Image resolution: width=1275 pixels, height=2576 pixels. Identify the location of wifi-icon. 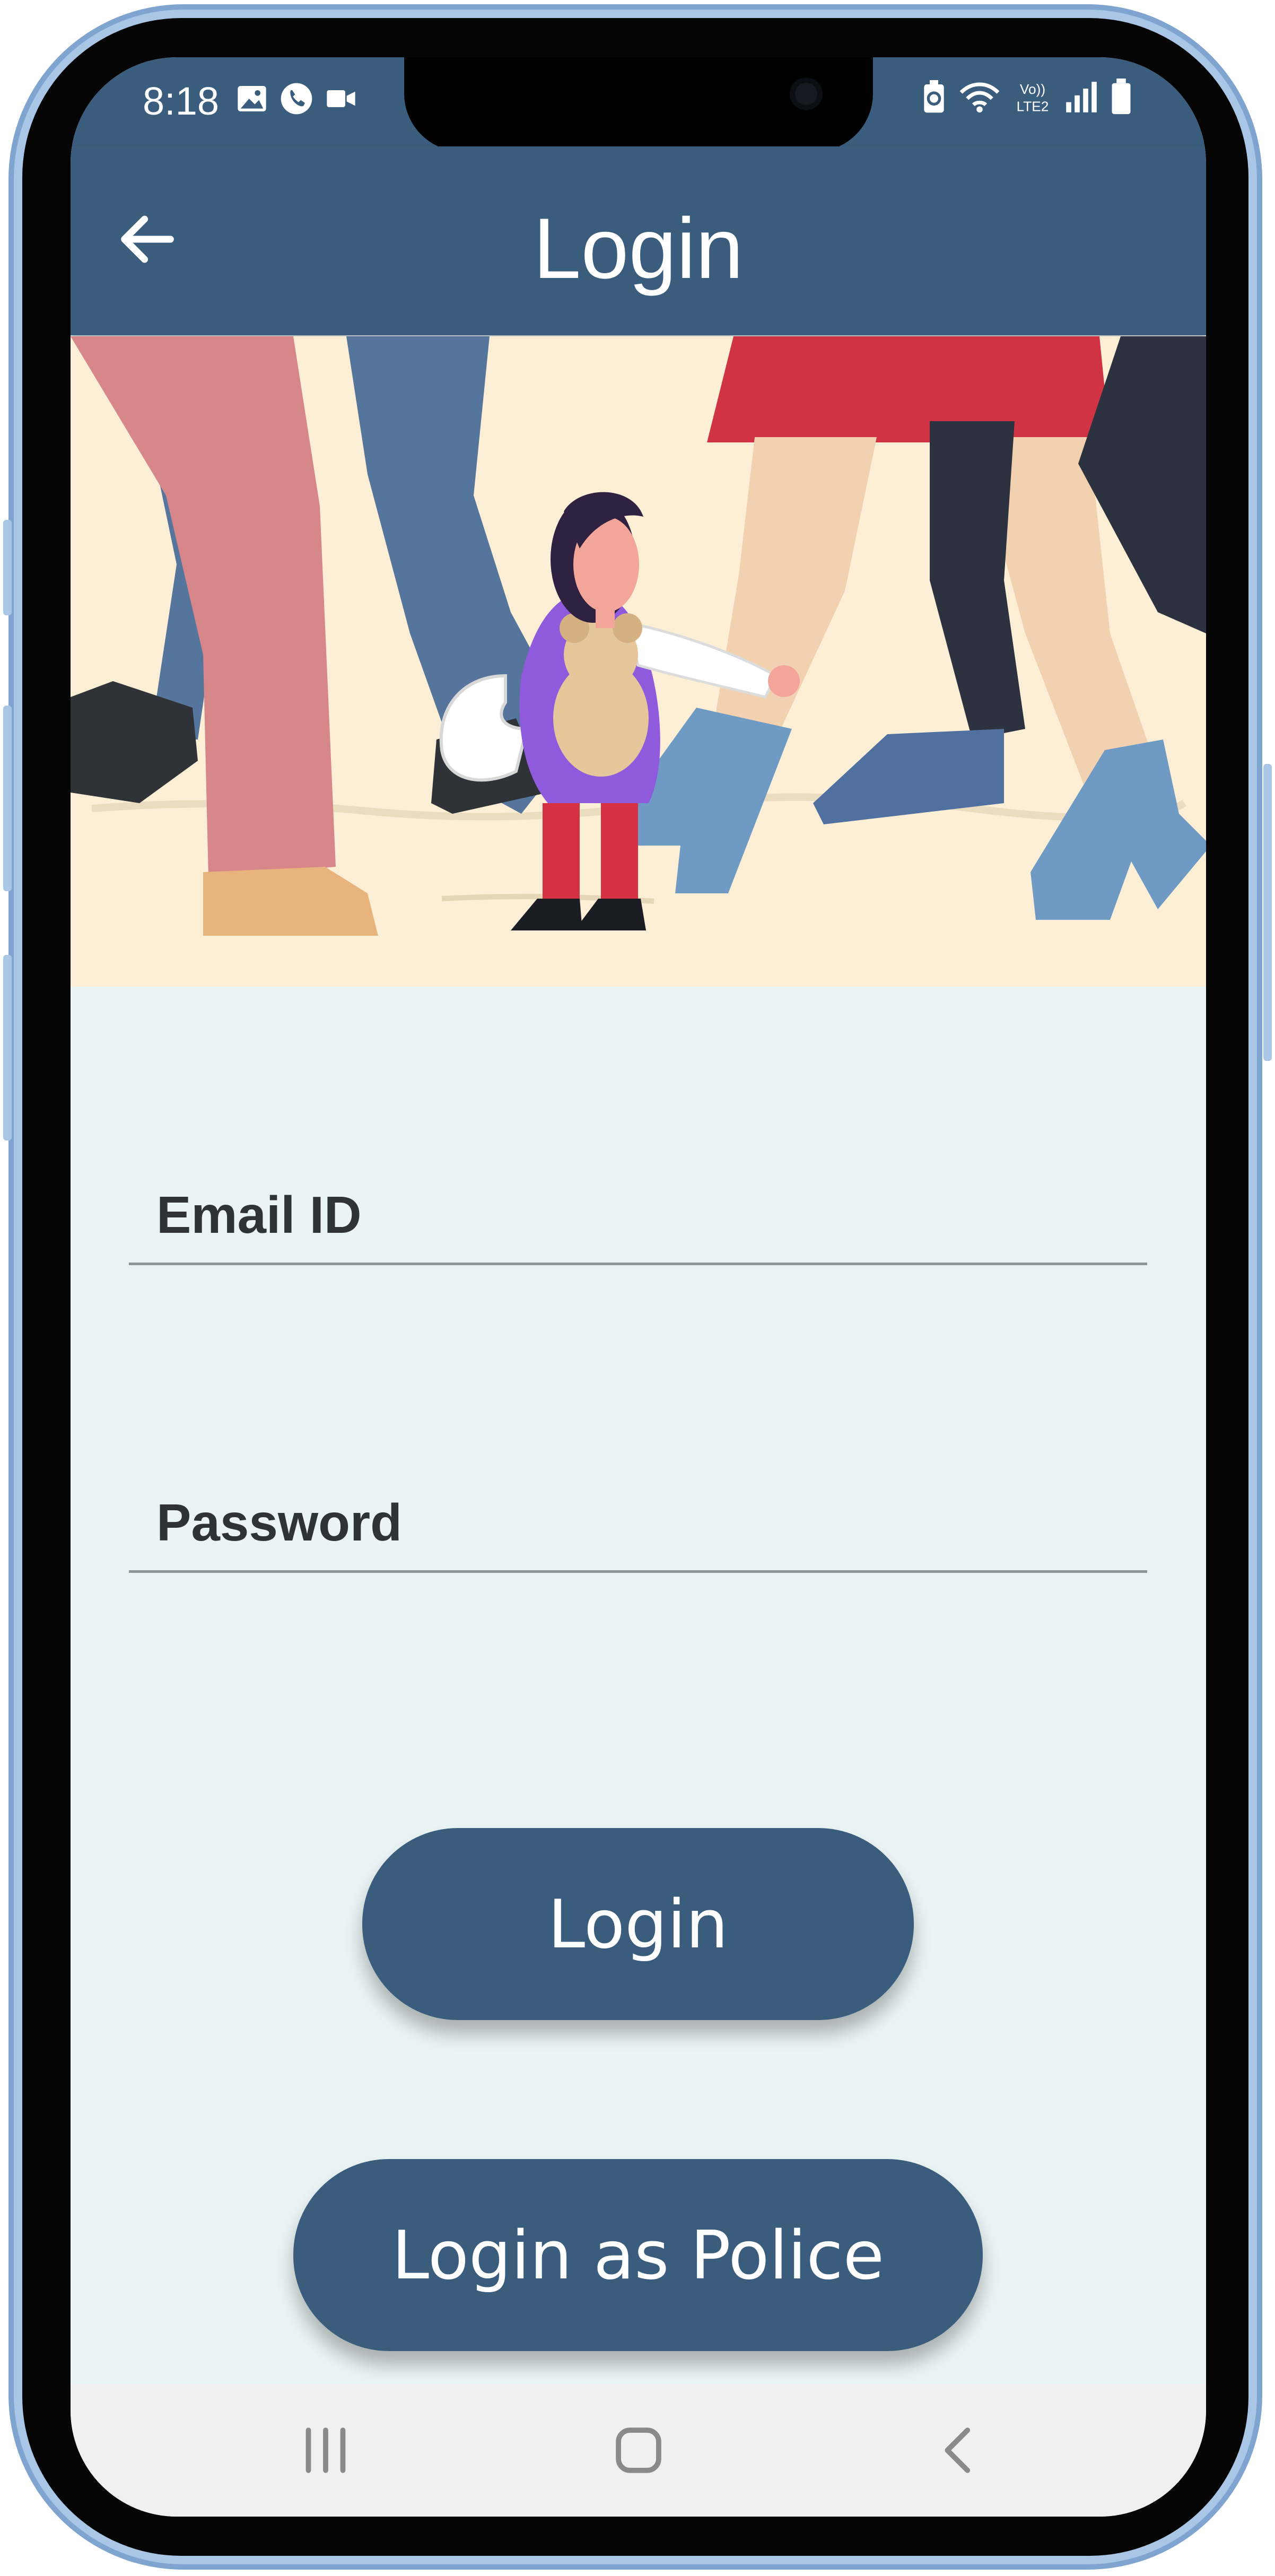
(979, 98).